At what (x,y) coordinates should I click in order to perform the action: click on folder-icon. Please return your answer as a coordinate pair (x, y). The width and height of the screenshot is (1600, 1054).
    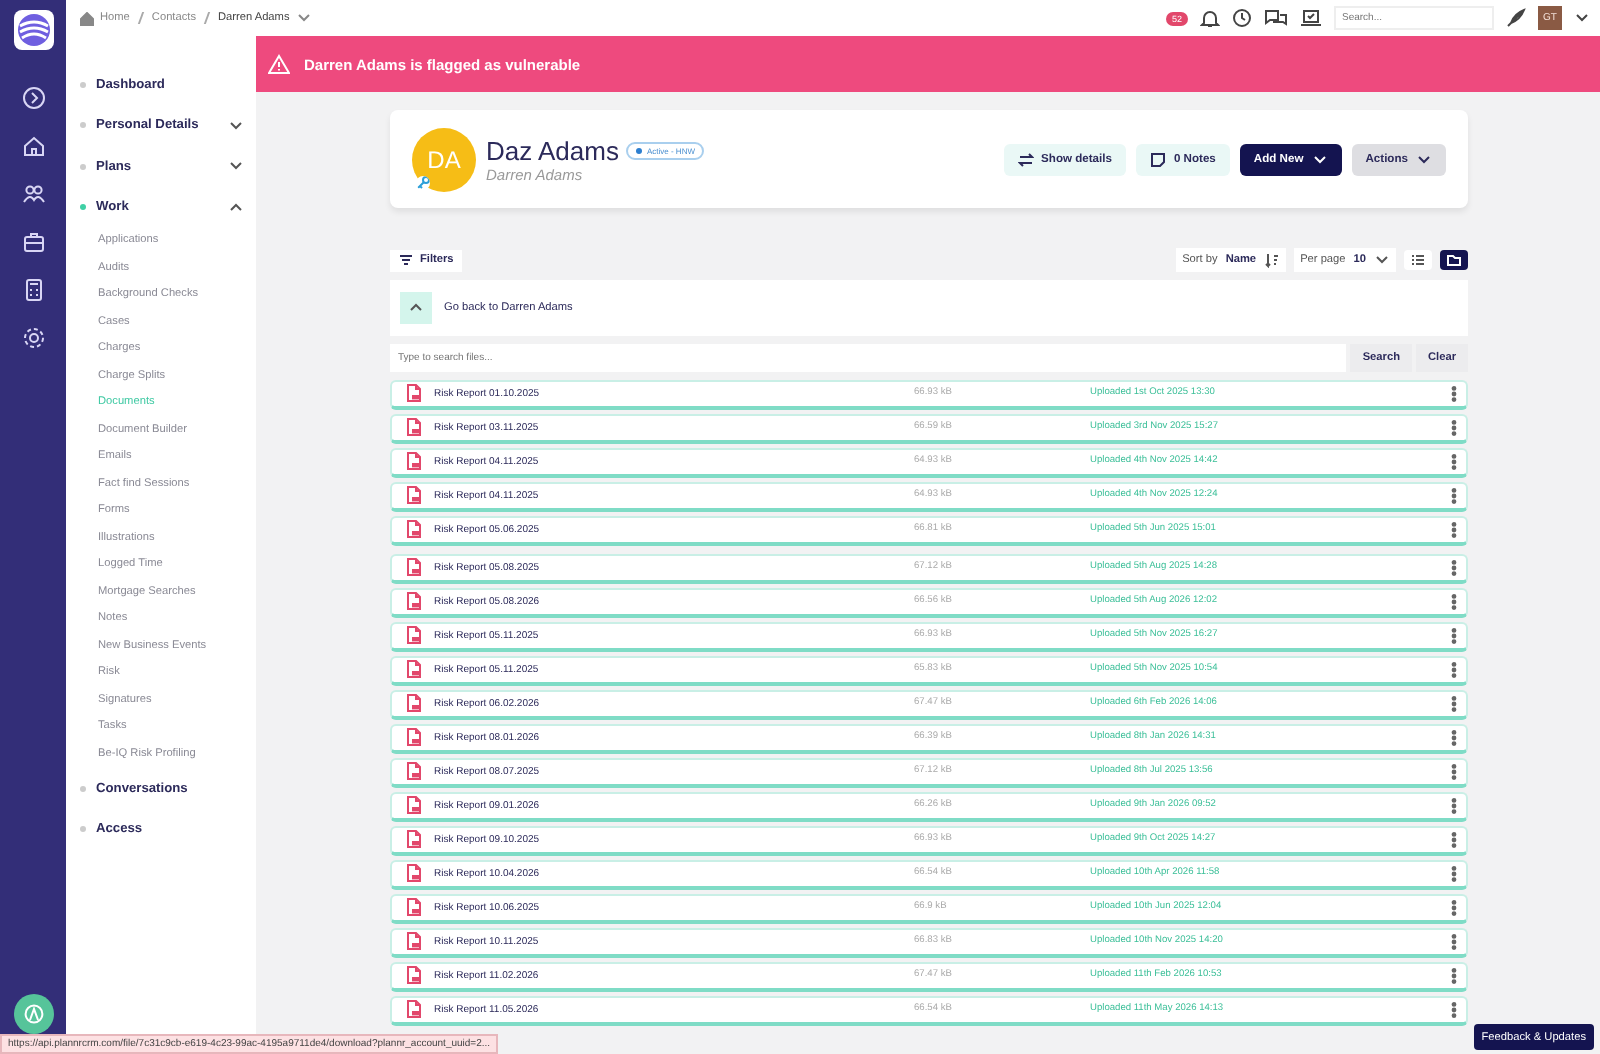
    Looking at the image, I should click on (1454, 260).